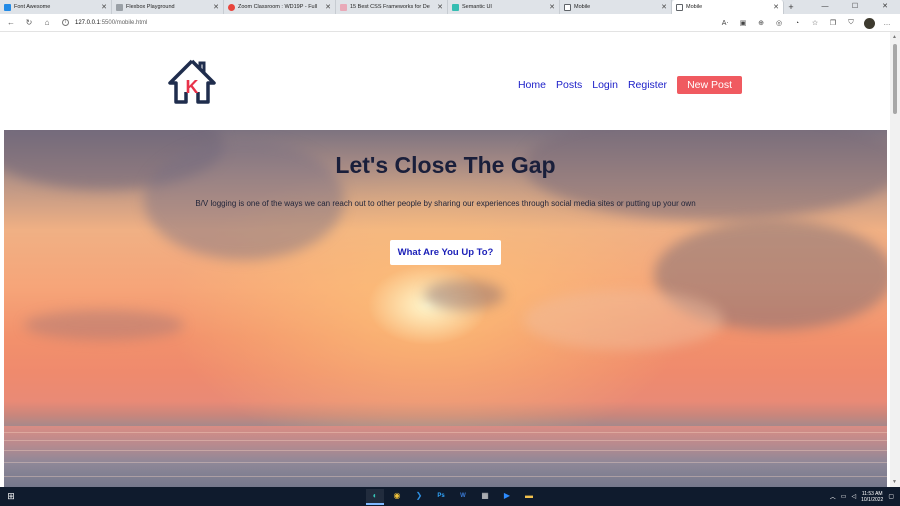 This screenshot has width=900, height=506. What do you see at coordinates (815, 23) in the screenshot?
I see `favorites-icon: ☆` at bounding box center [815, 23].